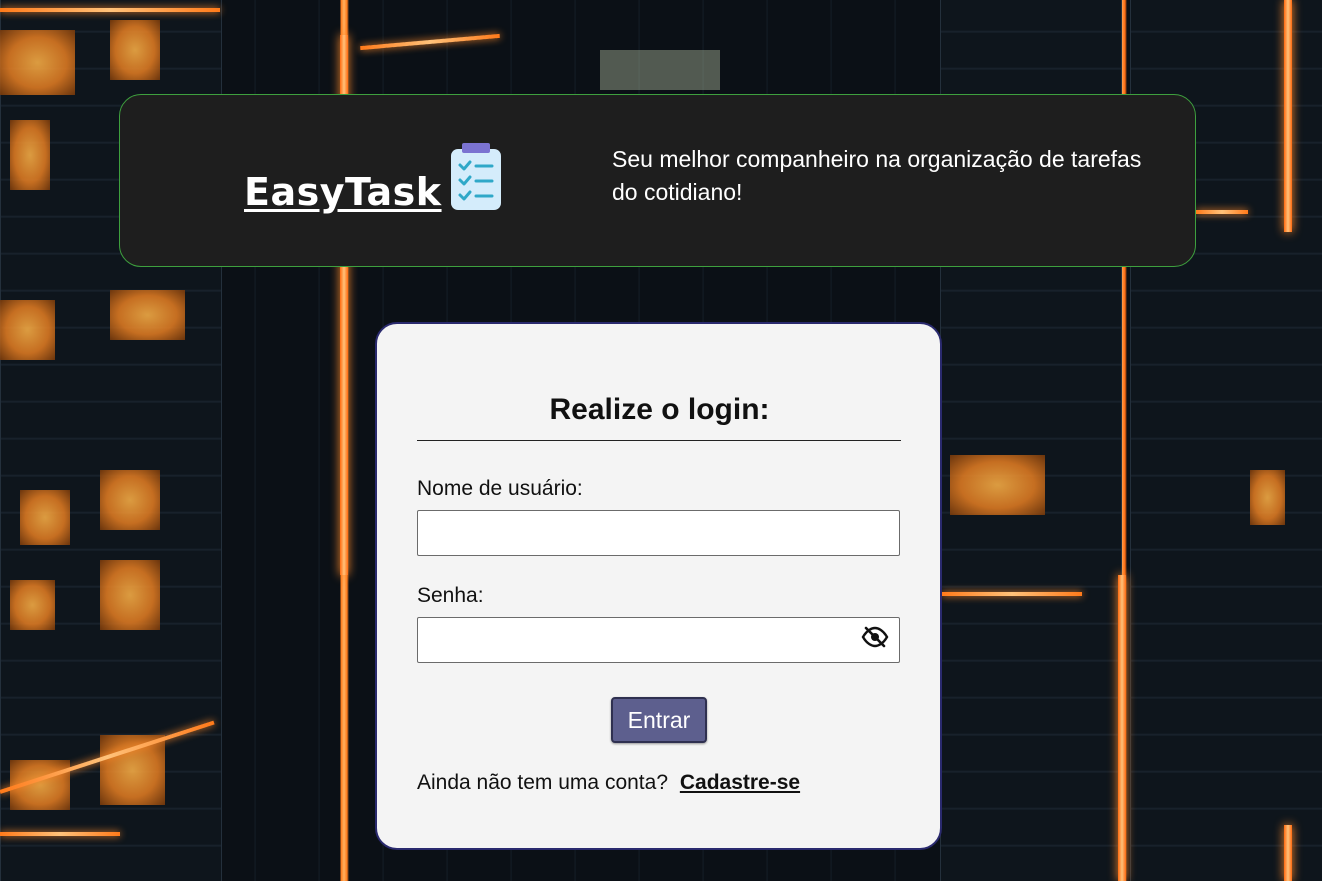  What do you see at coordinates (500, 488) in the screenshot?
I see `username-label: Nome de usuário:` at bounding box center [500, 488].